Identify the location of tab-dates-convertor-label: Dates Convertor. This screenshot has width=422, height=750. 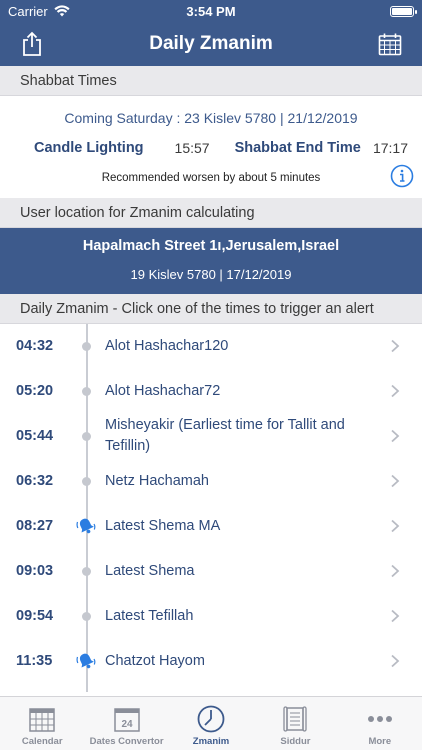
(126, 741).